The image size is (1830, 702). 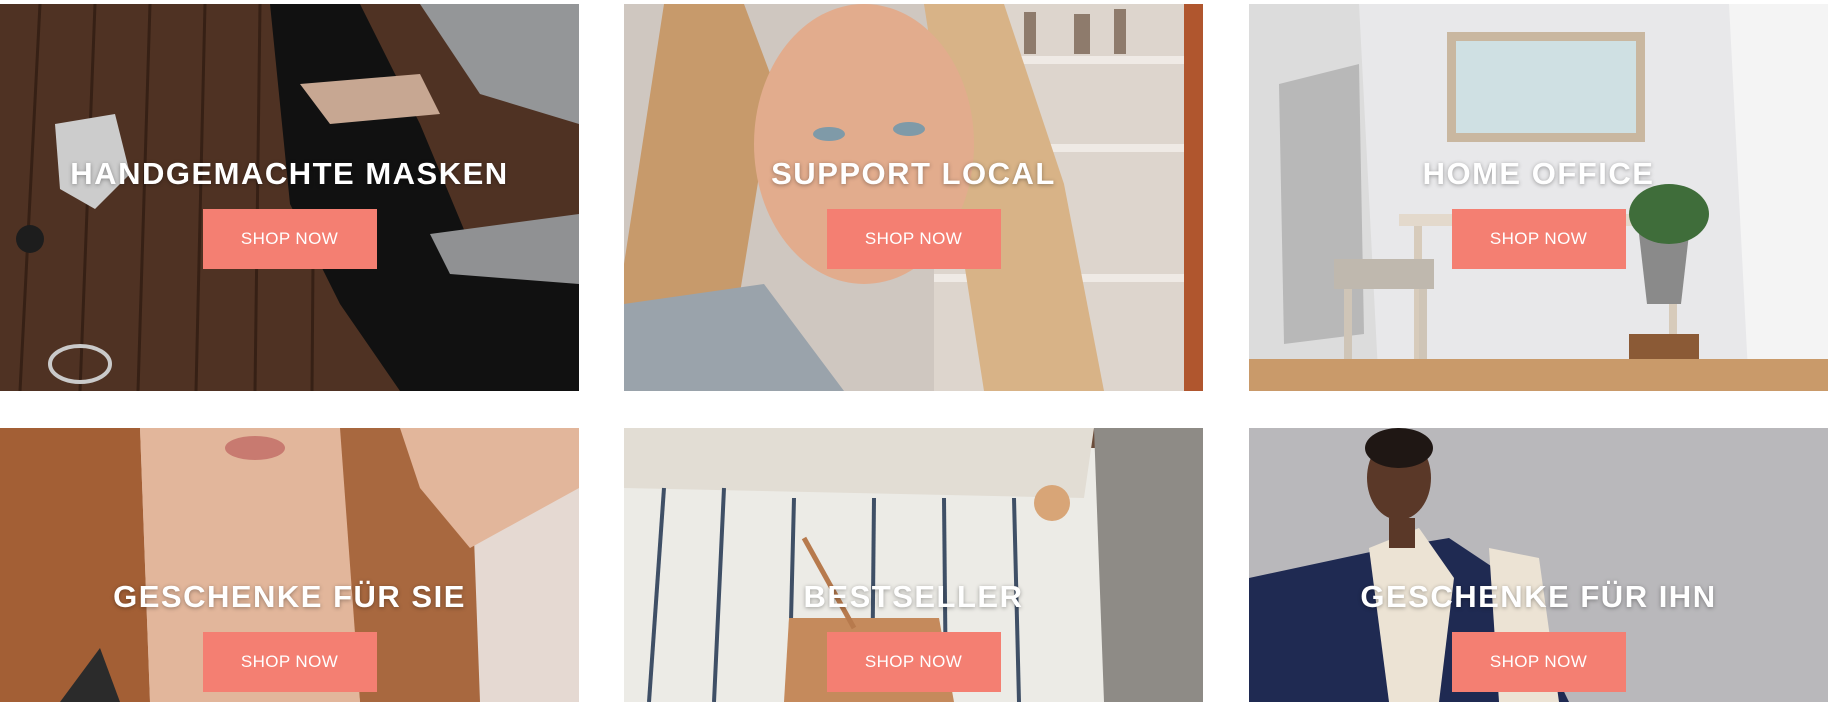 What do you see at coordinates (289, 274) in the screenshot?
I see `tile-overlay: HANDGEMACHTE MASKEN SHOP NOW` at bounding box center [289, 274].